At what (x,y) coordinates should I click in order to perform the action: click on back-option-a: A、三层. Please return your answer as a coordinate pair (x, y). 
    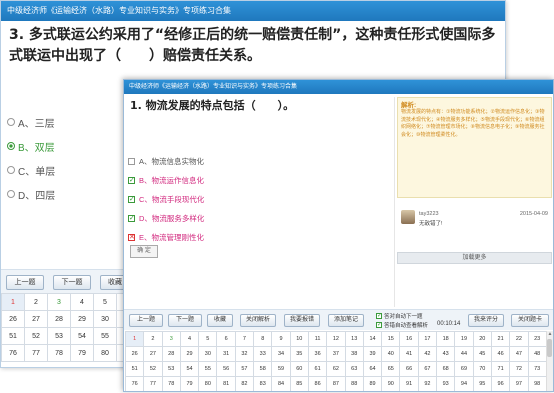
    Looking at the image, I should click on (31, 122).